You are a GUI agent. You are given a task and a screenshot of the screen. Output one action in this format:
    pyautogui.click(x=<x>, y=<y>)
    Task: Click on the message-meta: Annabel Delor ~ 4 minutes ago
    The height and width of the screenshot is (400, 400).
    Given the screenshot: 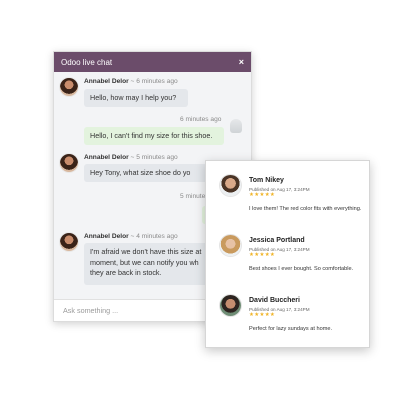 What is the action you would take?
    pyautogui.click(x=131, y=236)
    